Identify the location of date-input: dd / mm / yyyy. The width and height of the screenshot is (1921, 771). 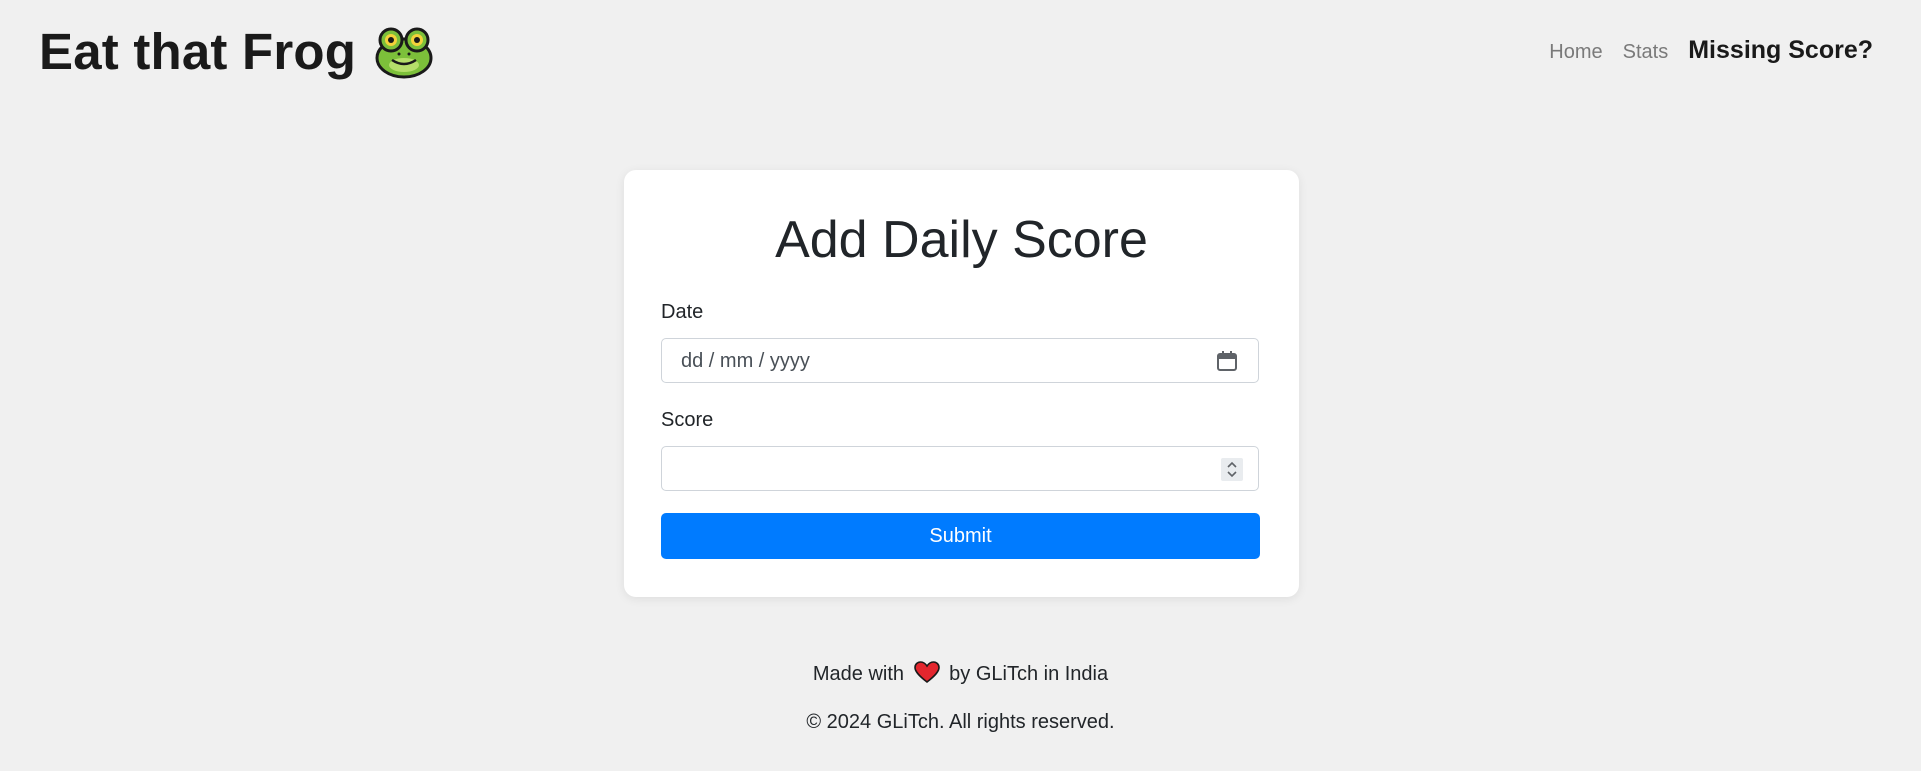
(960, 360).